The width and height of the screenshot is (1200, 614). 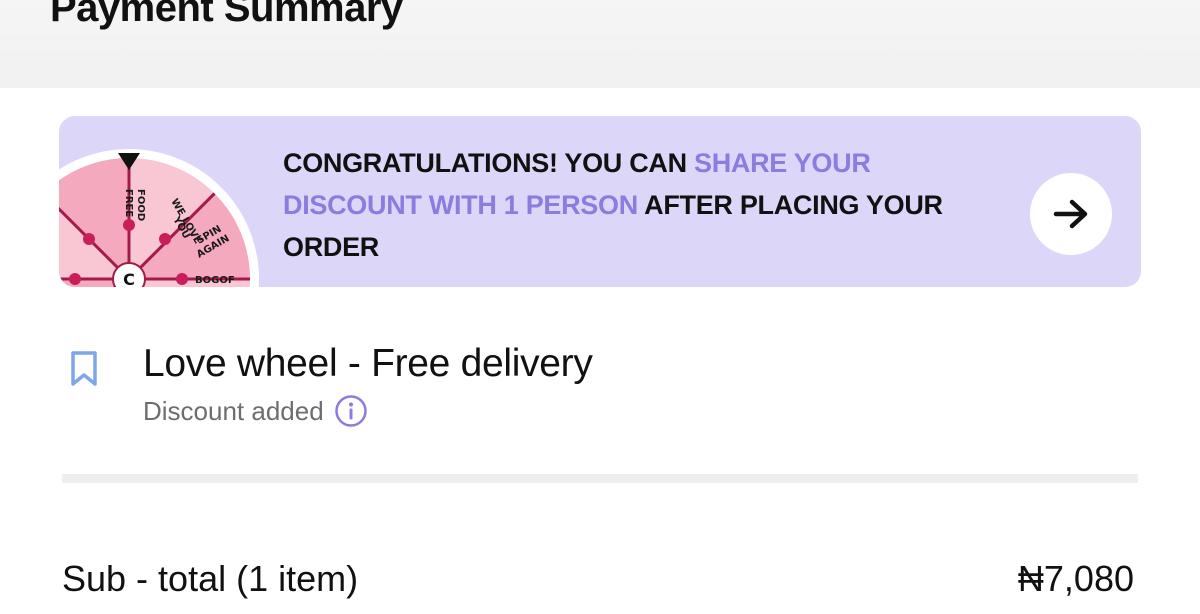 I want to click on subtotal-row: Sub - total (1 item) ₦7,080, so click(x=600, y=584).